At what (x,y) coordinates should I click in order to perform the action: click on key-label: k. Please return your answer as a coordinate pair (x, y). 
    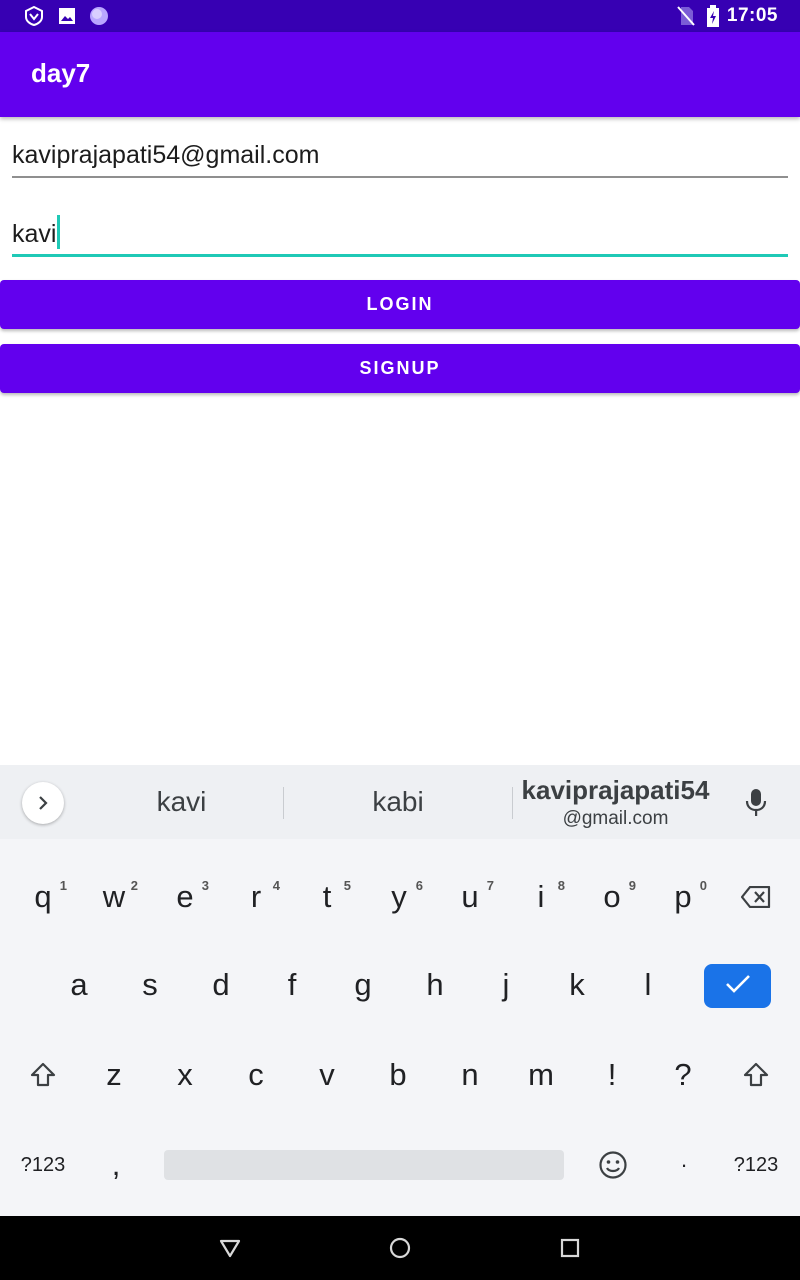
    Looking at the image, I should click on (577, 984).